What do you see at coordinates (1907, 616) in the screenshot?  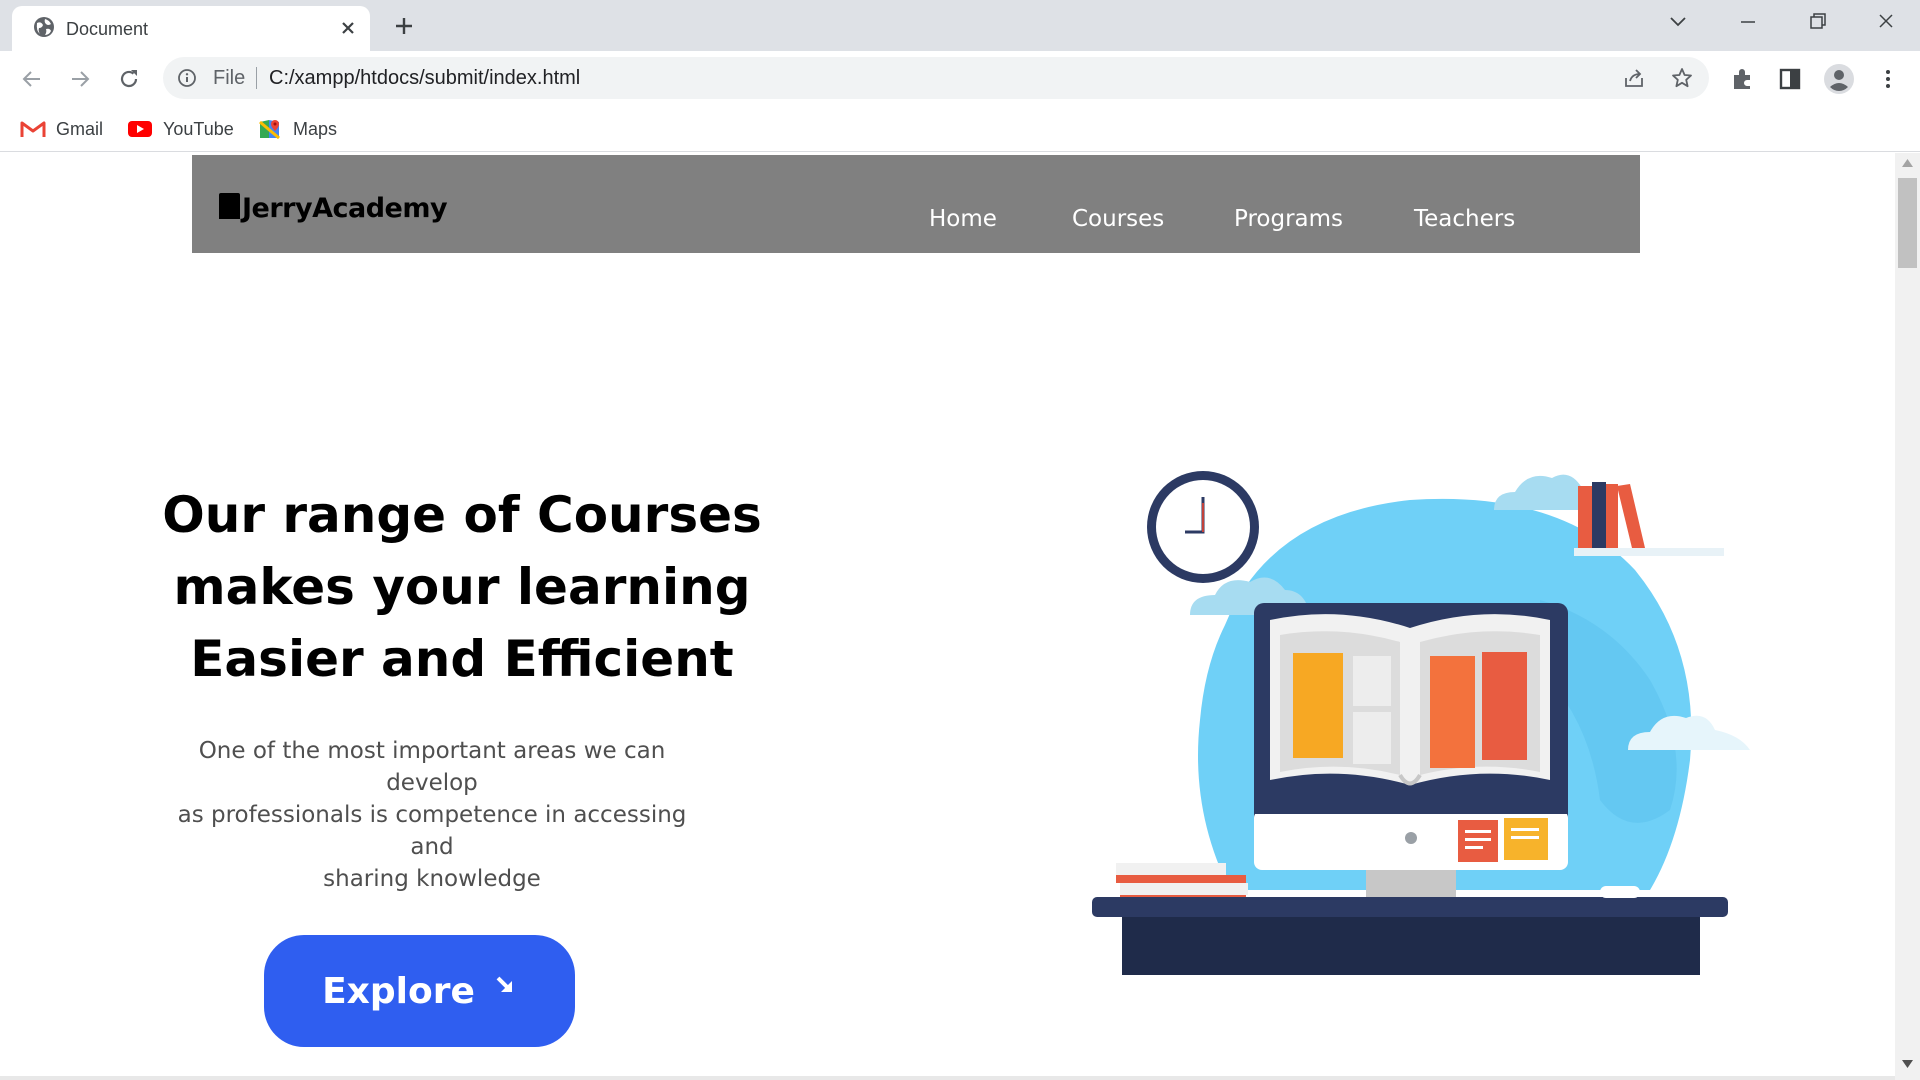 I see `vertical-scrollbar` at bounding box center [1907, 616].